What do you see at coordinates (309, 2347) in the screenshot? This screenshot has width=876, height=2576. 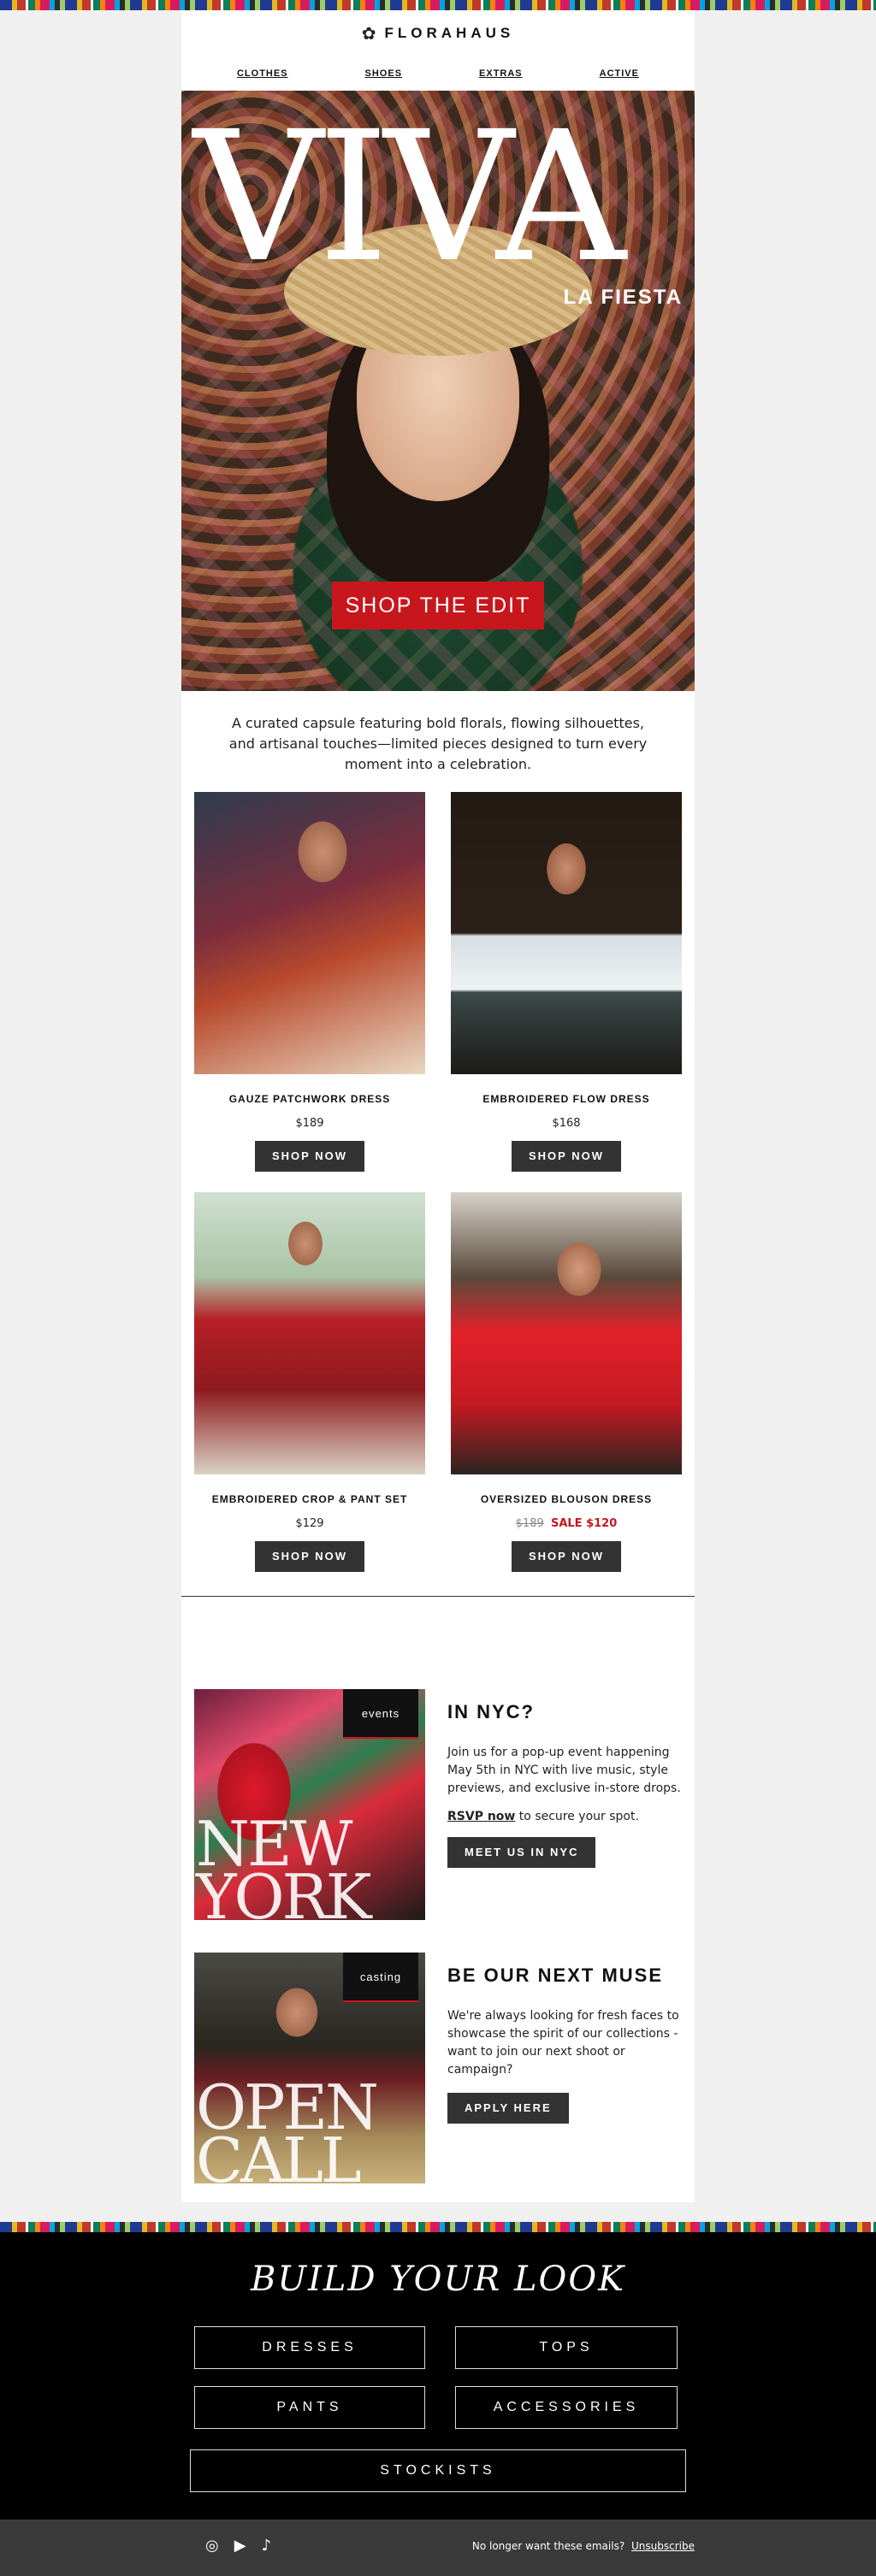 I see `dresses-button: DRESSES` at bounding box center [309, 2347].